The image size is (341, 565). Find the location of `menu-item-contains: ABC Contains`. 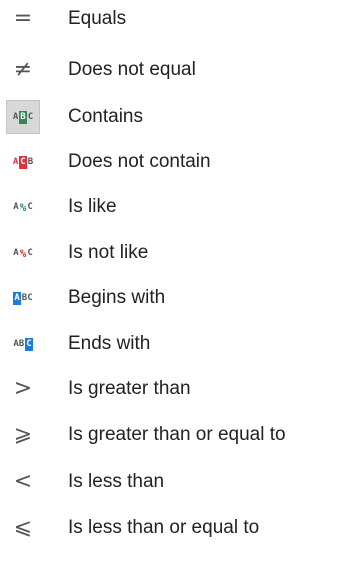

menu-item-contains: ABC Contains is located at coordinates (170, 117).